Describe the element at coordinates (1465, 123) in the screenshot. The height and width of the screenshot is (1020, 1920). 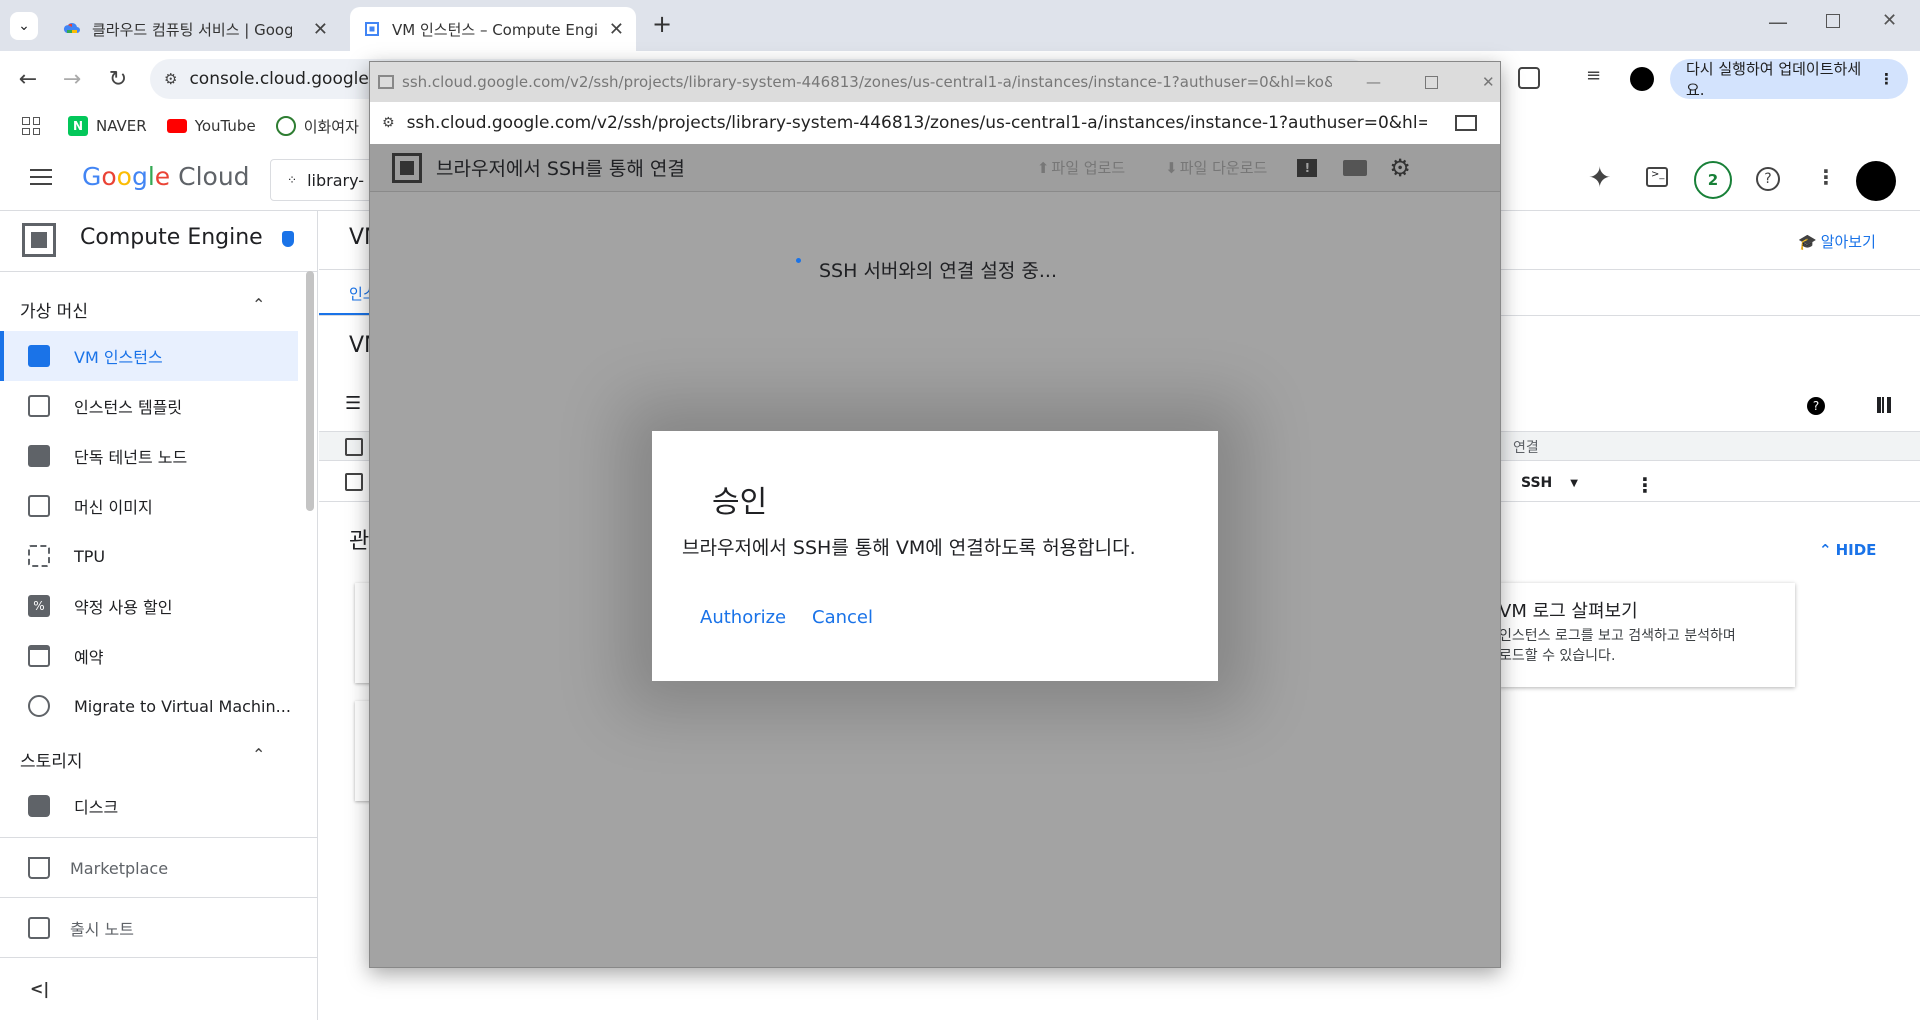
I see `cast-off-icon` at that location.